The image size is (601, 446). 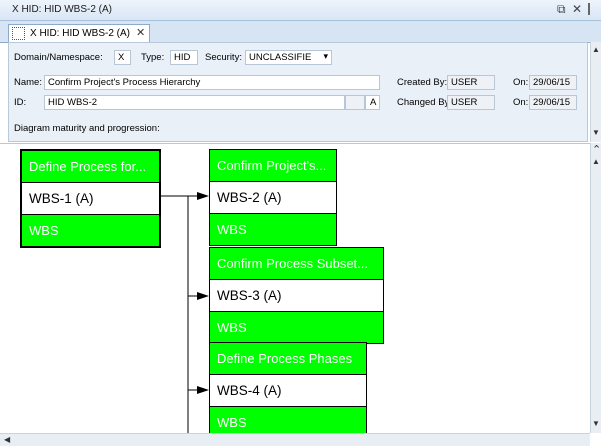 I want to click on changed-on-field: 29/06/15, so click(x=553, y=102).